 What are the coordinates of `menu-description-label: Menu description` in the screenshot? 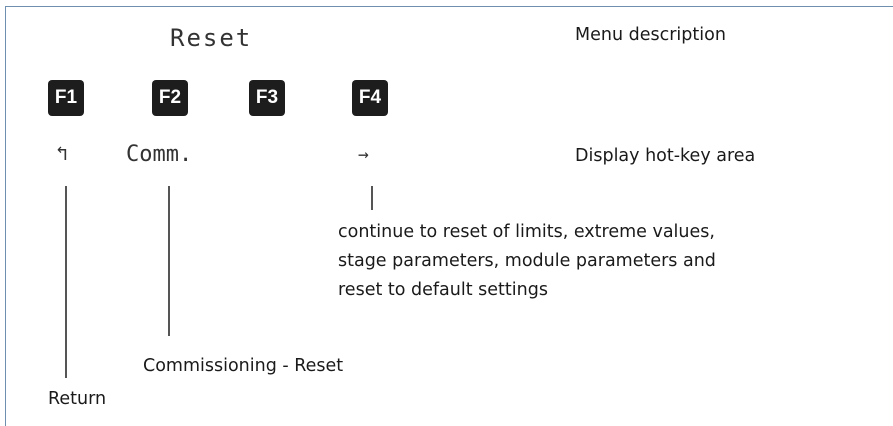 It's located at (650, 35).